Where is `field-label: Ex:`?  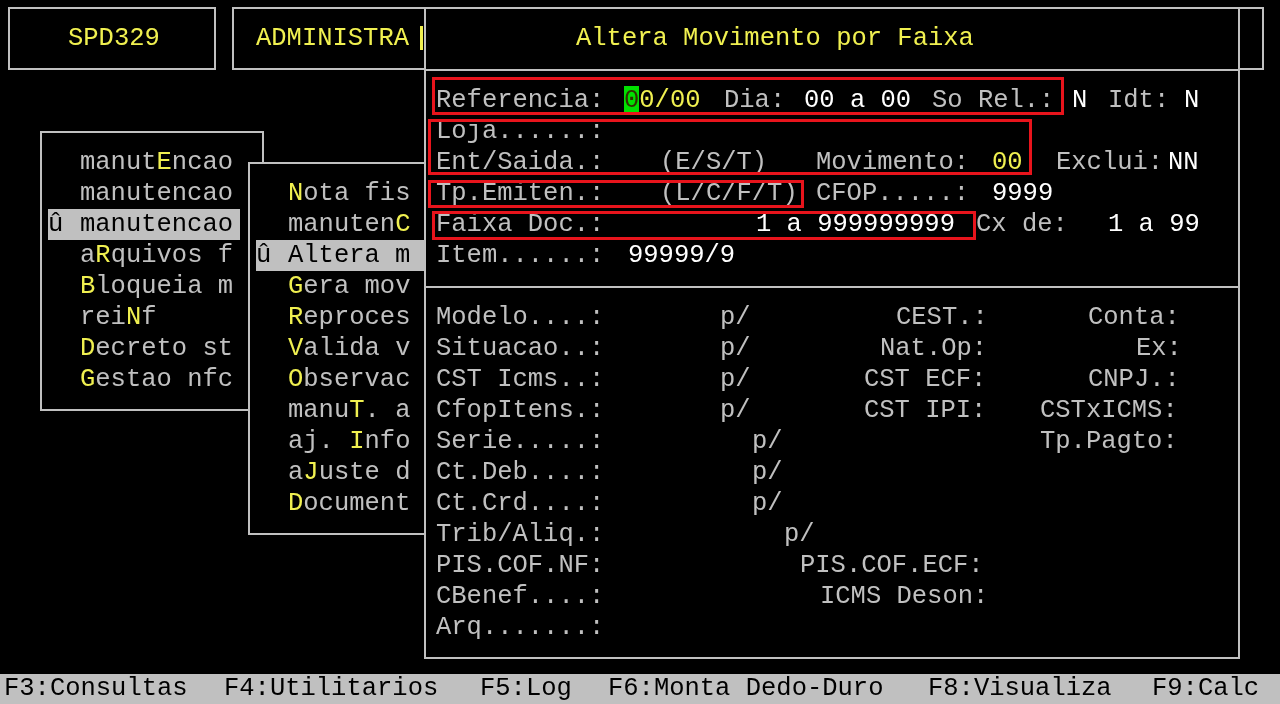
field-label: Ex: is located at coordinates (1159, 348).